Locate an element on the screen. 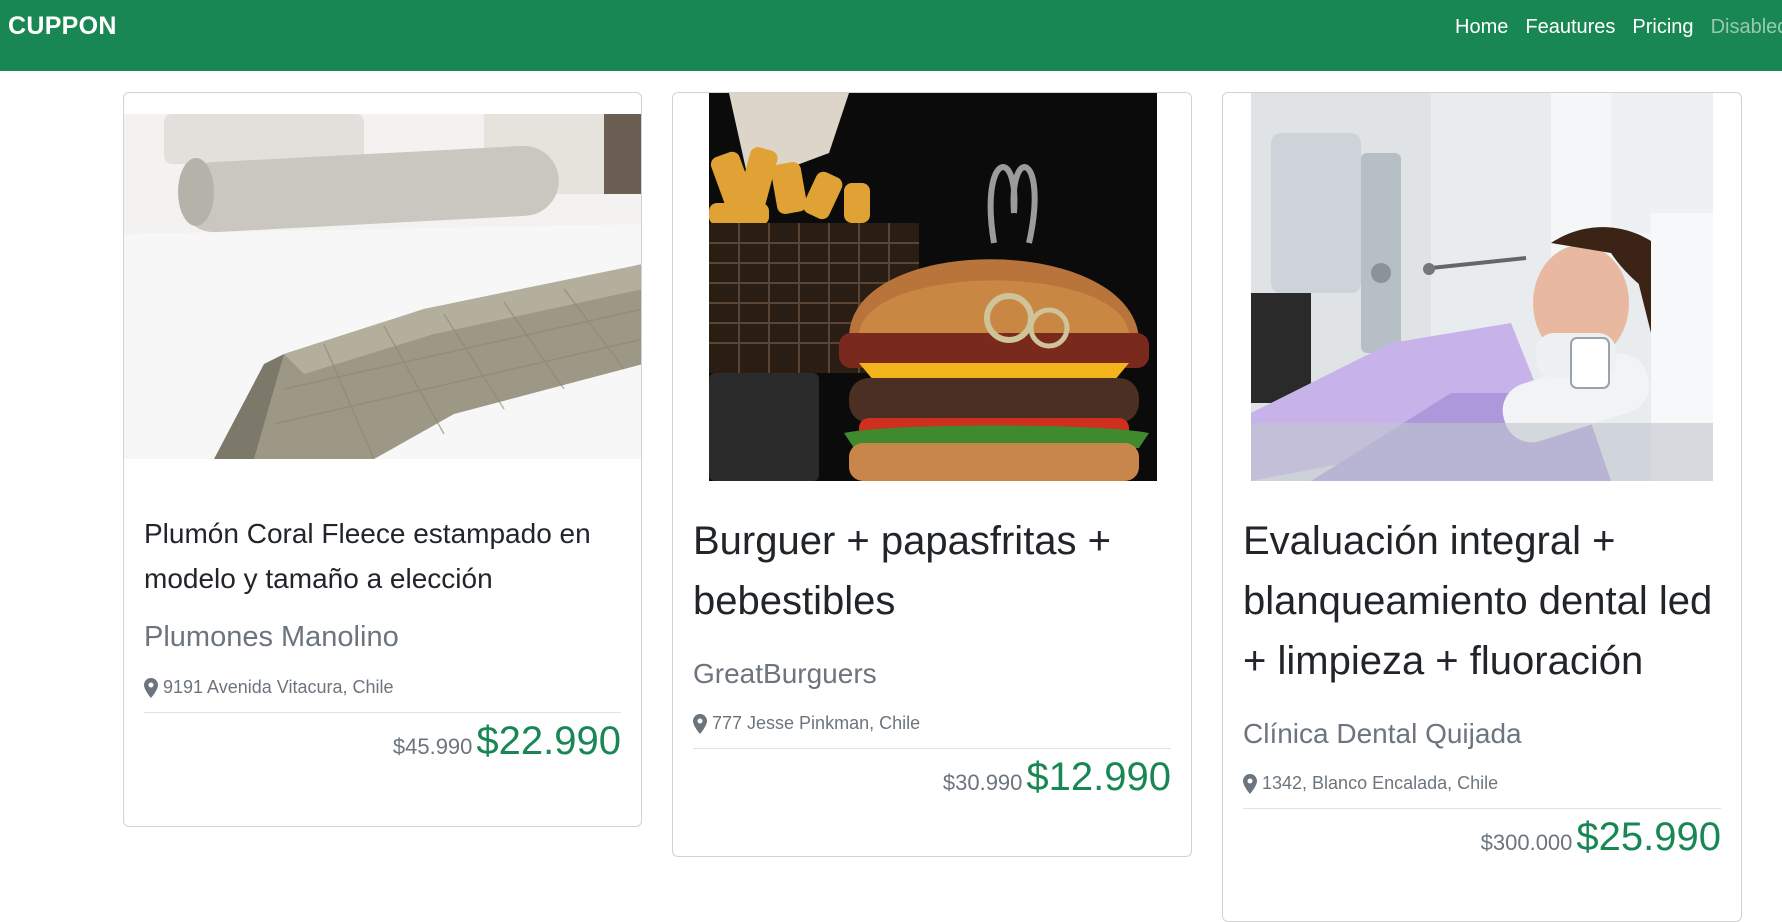  nav-link-home: Home is located at coordinates (1481, 27).